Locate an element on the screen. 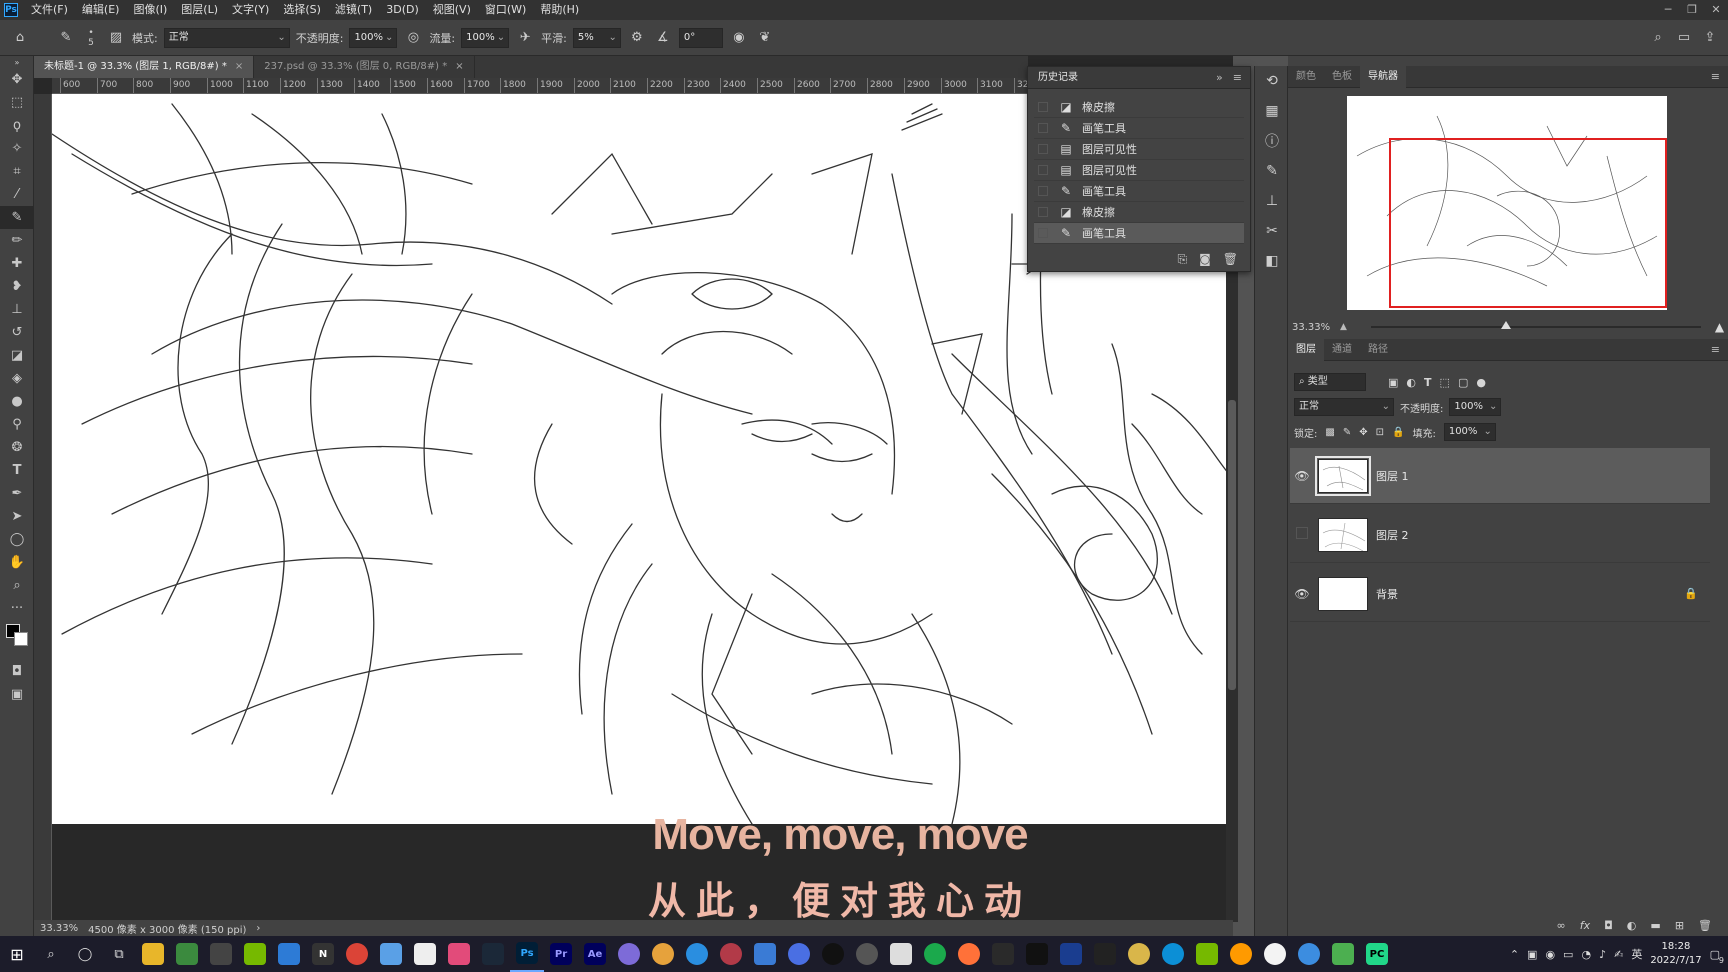 The height and width of the screenshot is (972, 1728). layer-row-background: 👁 背景 🔒 is located at coordinates (1500, 594).